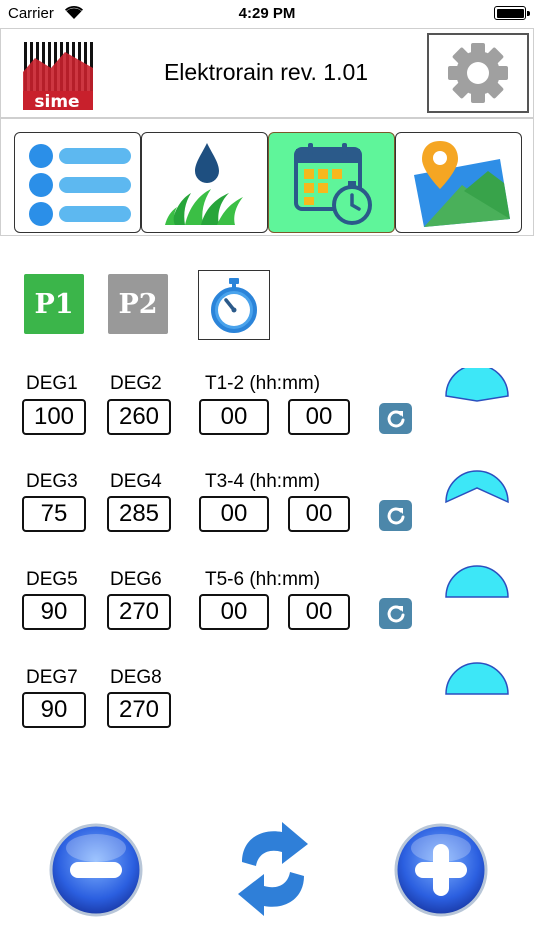 The width and height of the screenshot is (534, 950). What do you see at coordinates (136, 383) in the screenshot?
I see `deg2-label: DEG2` at bounding box center [136, 383].